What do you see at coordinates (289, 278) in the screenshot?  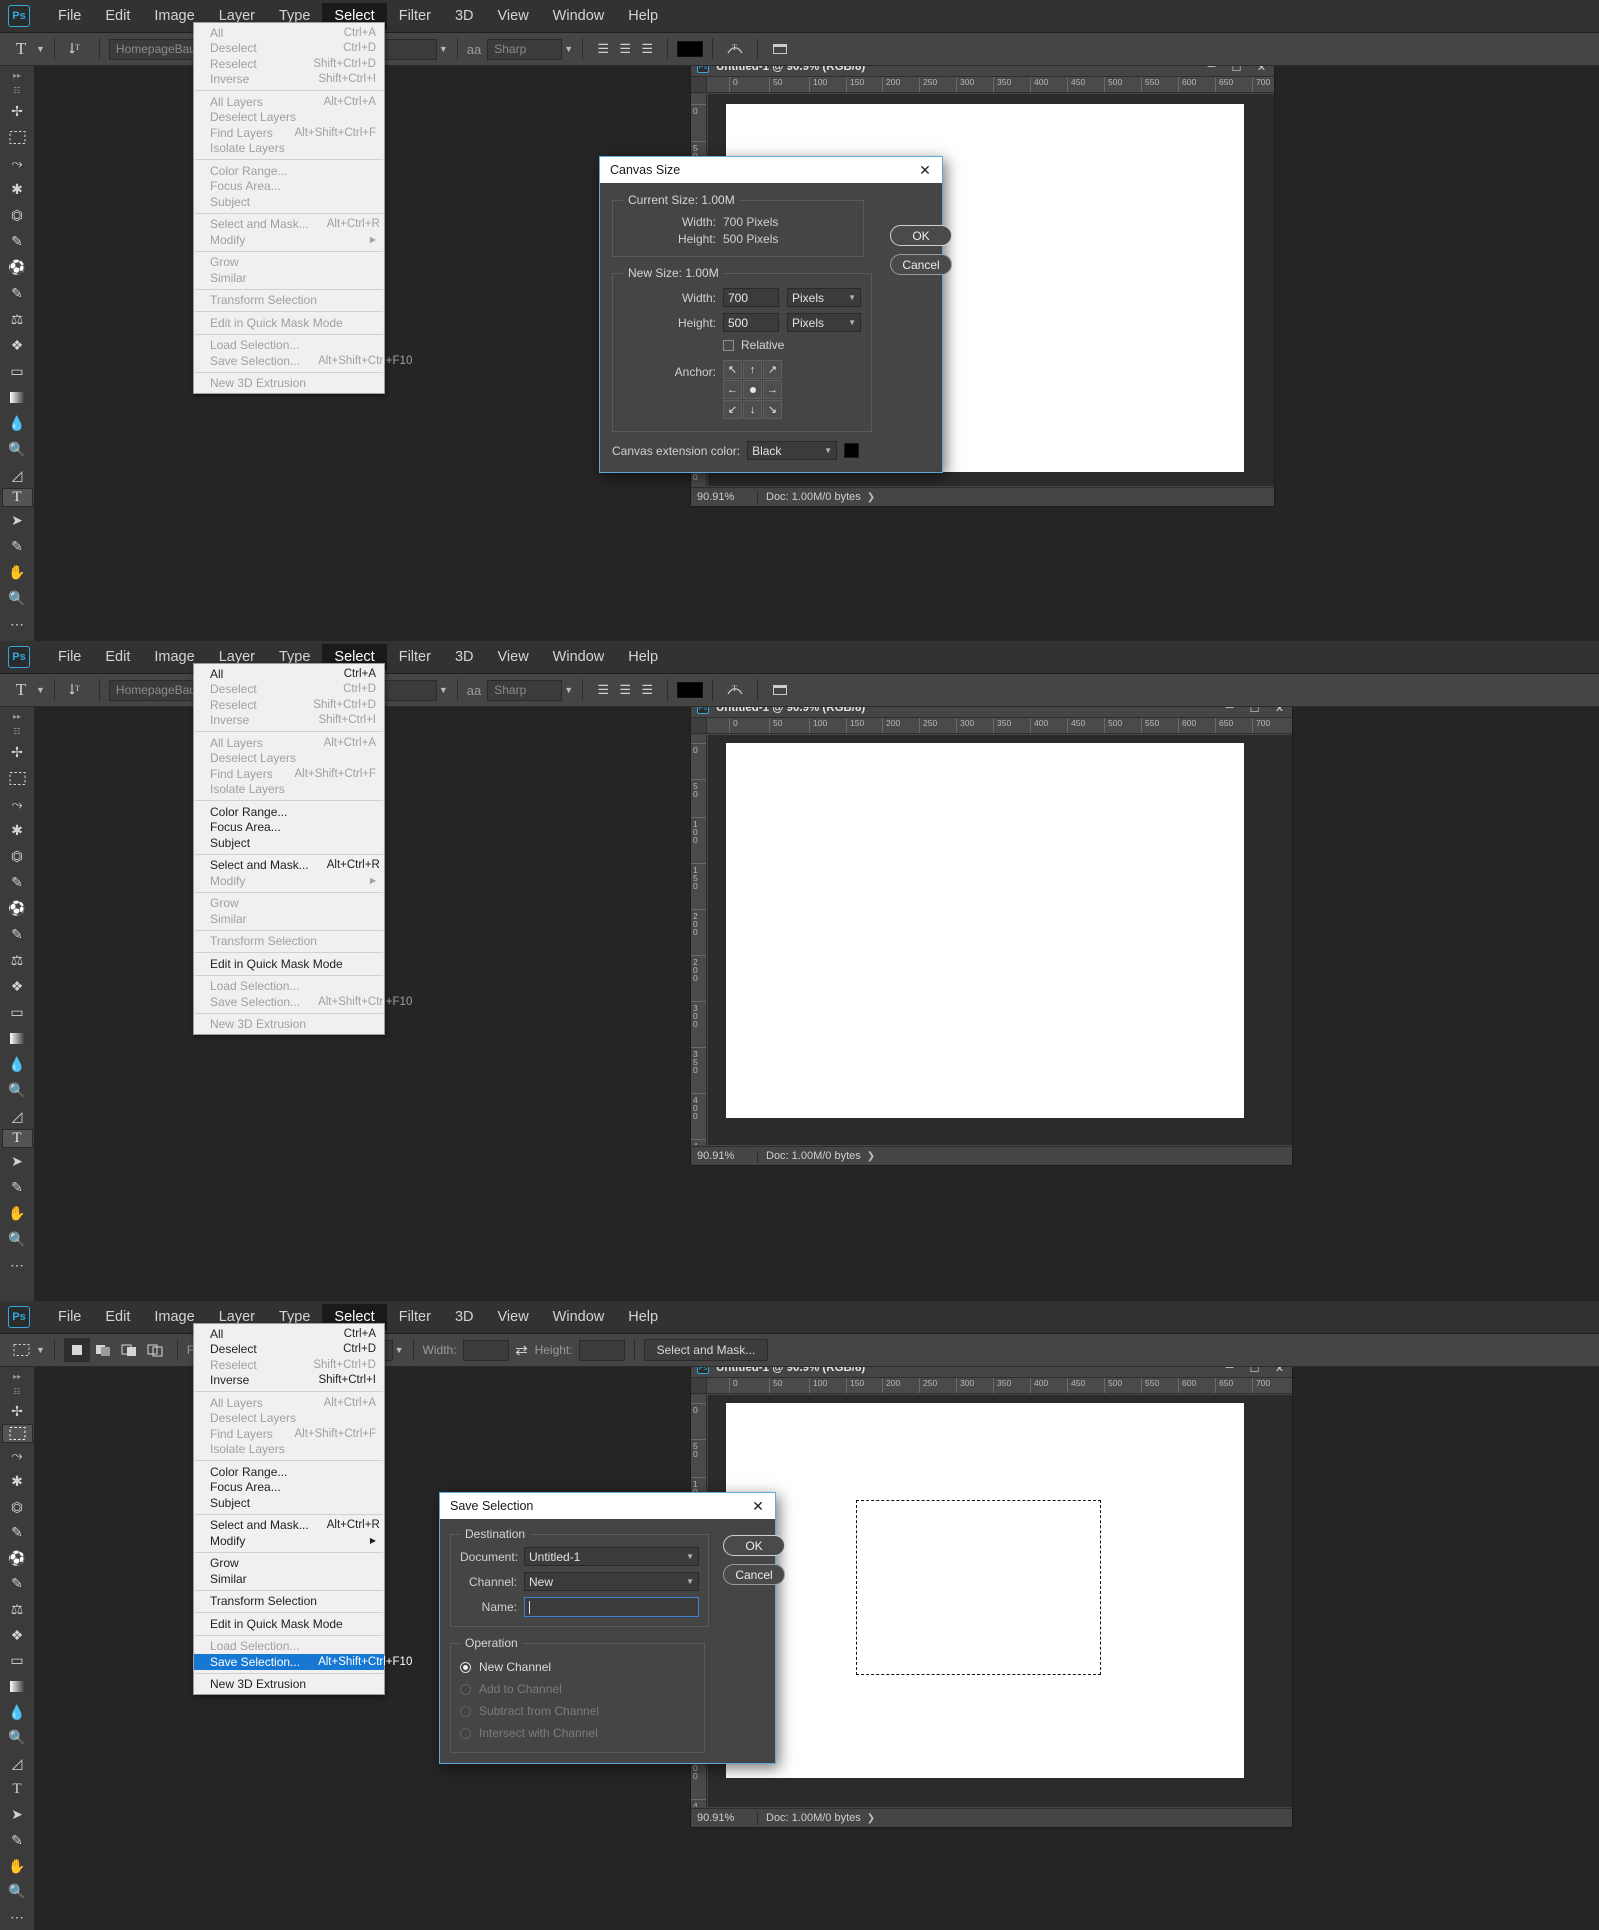 I see `menu-item-similar: Similar` at bounding box center [289, 278].